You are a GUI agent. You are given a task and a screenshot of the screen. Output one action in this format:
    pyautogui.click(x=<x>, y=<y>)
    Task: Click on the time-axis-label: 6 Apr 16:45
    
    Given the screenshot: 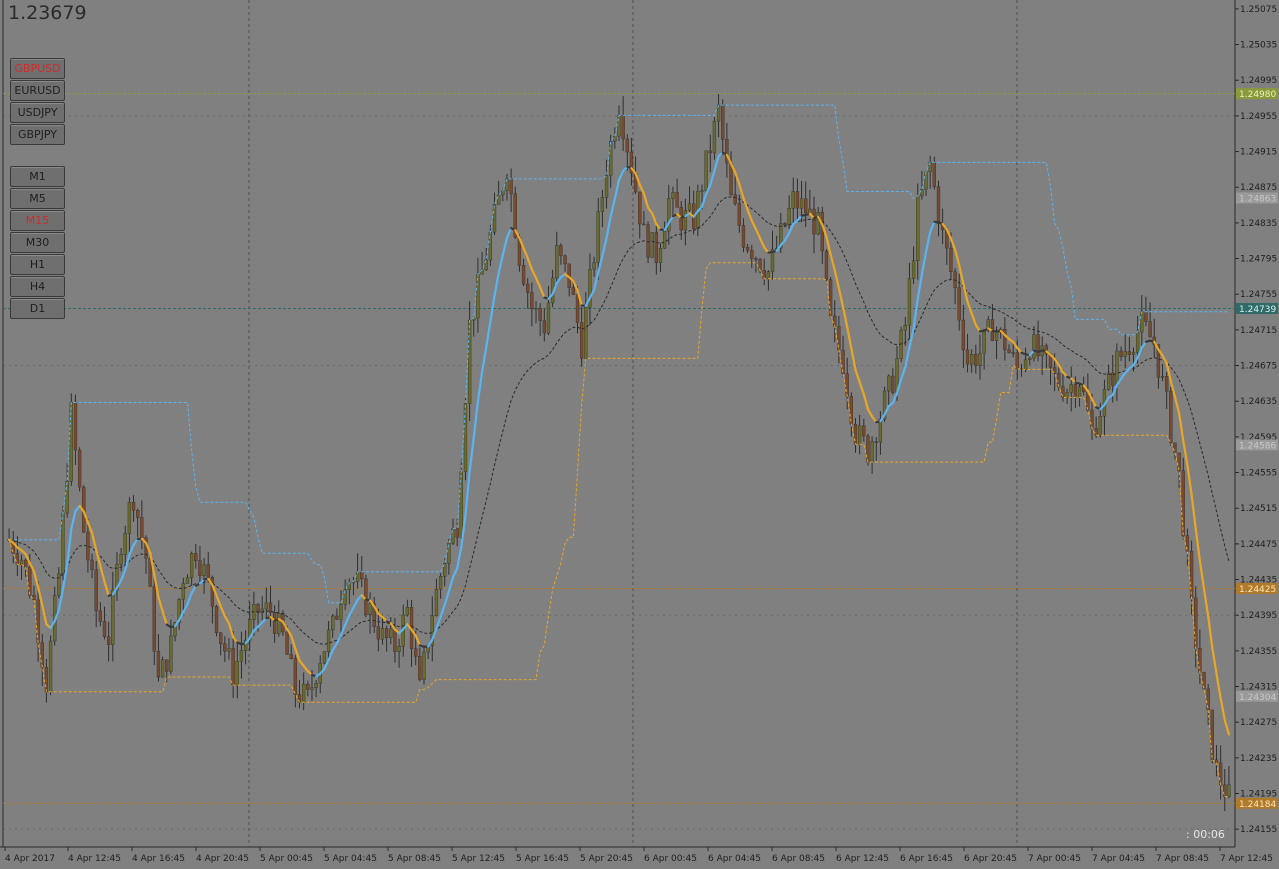 What is the action you would take?
    pyautogui.click(x=926, y=859)
    